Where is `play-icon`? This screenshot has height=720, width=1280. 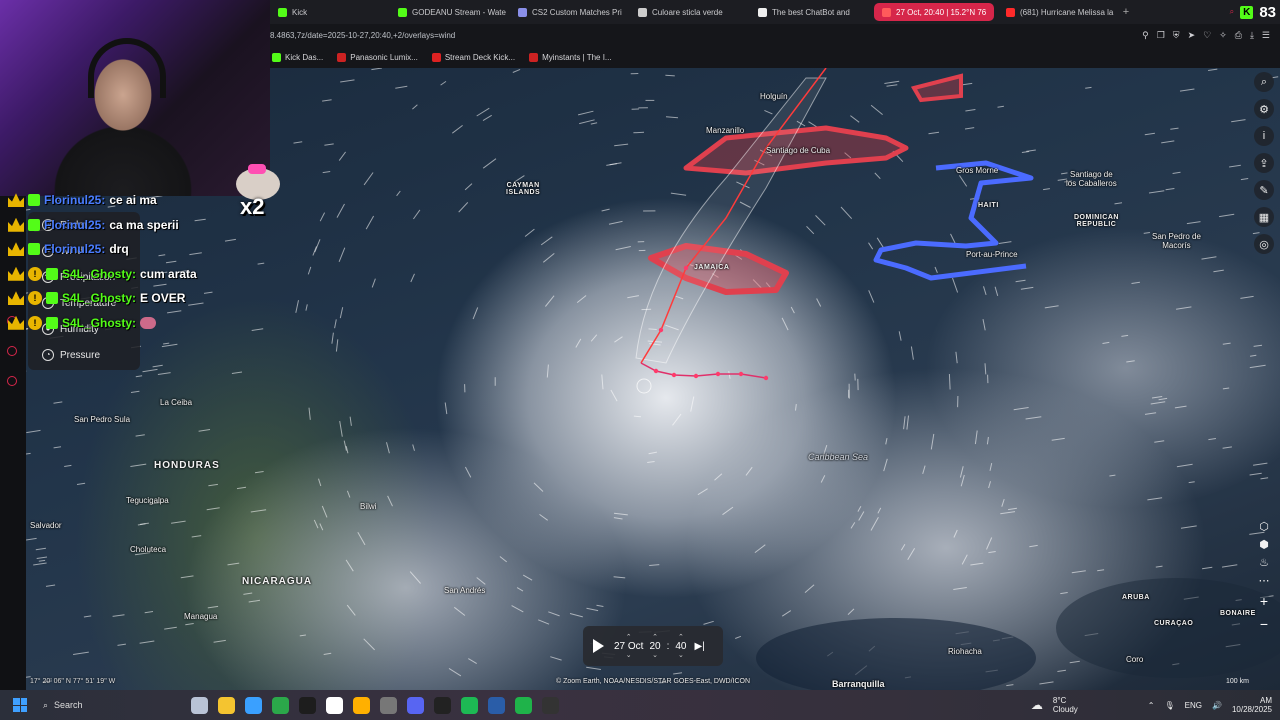
play-icon is located at coordinates (598, 646).